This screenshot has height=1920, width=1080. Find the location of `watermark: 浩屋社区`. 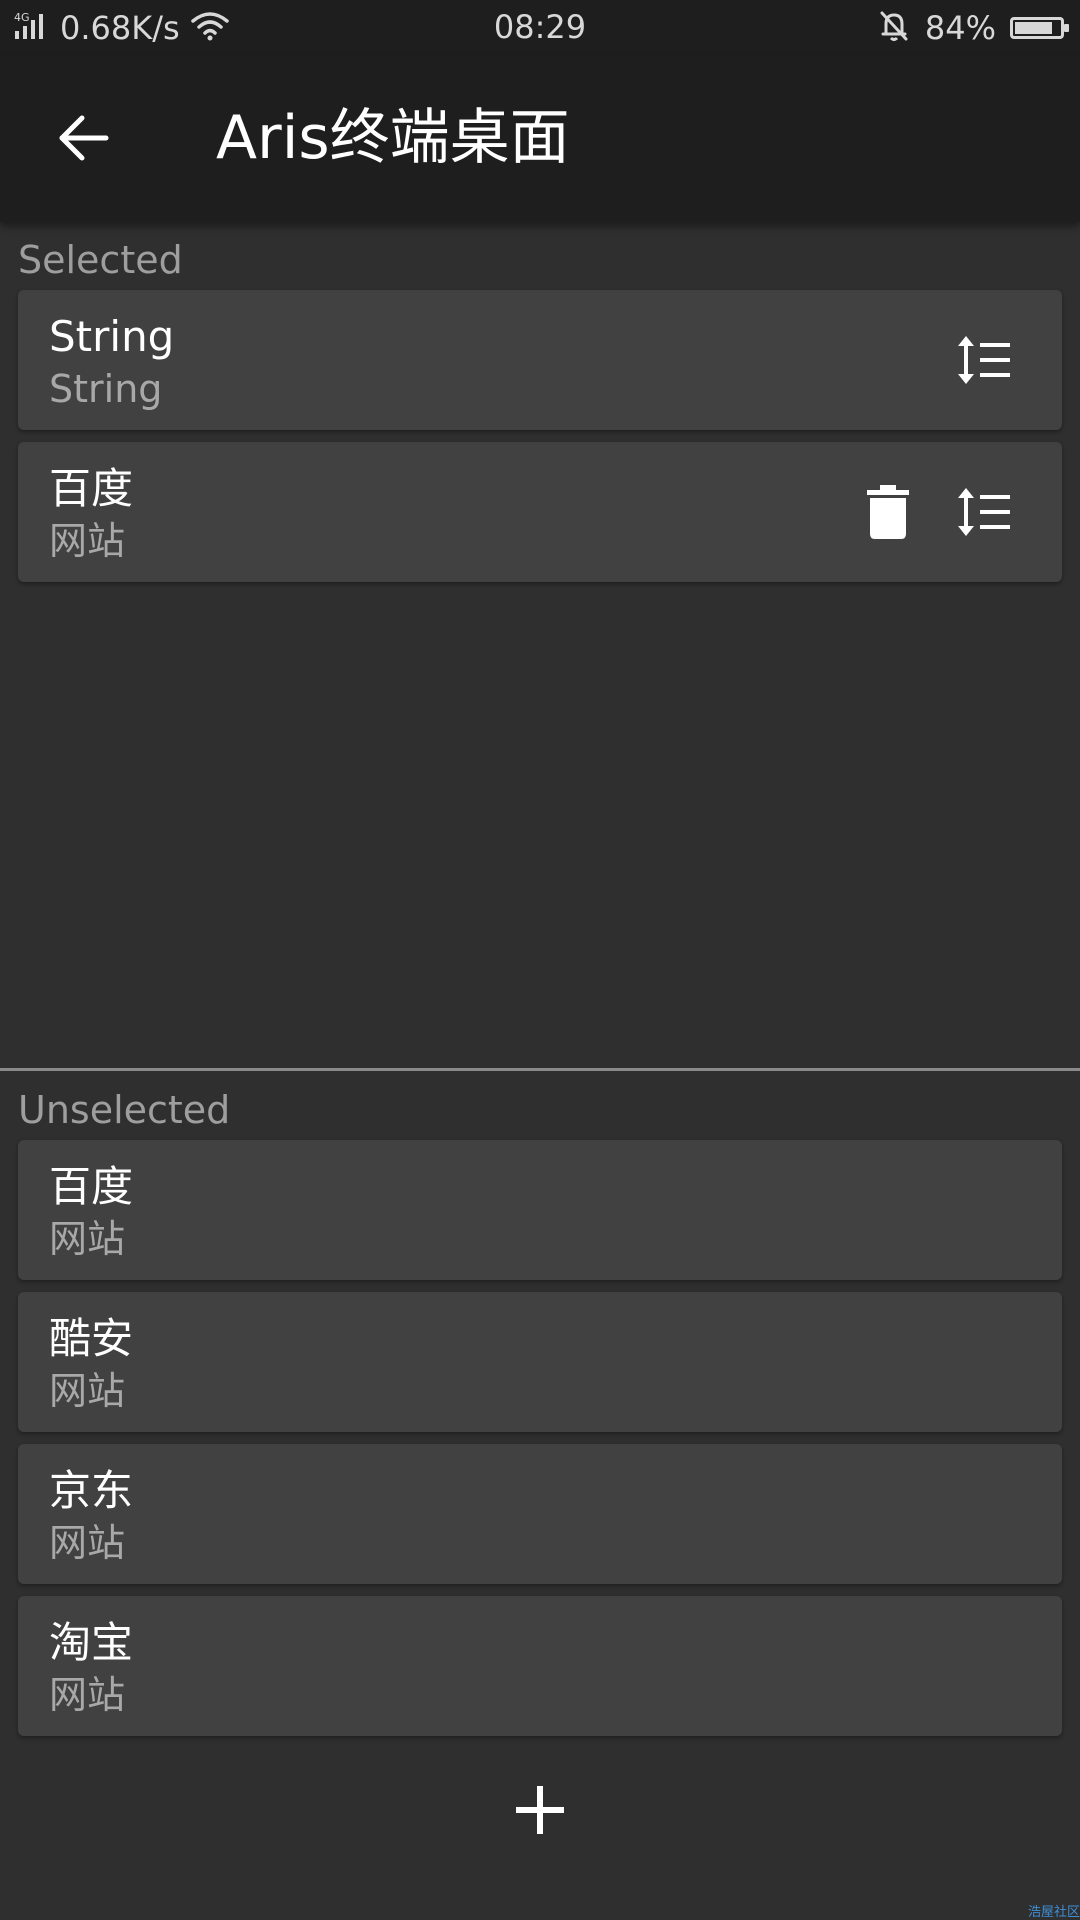

watermark: 浩屋社区 is located at coordinates (1053, 1912).